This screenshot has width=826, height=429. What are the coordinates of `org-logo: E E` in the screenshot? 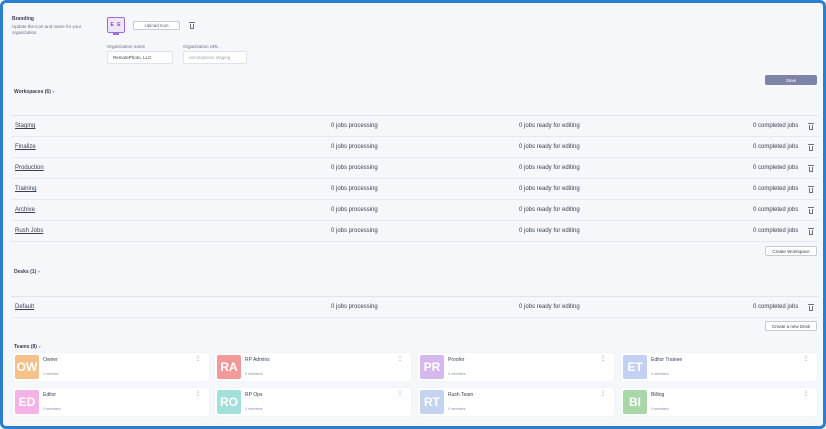 It's located at (116, 25).